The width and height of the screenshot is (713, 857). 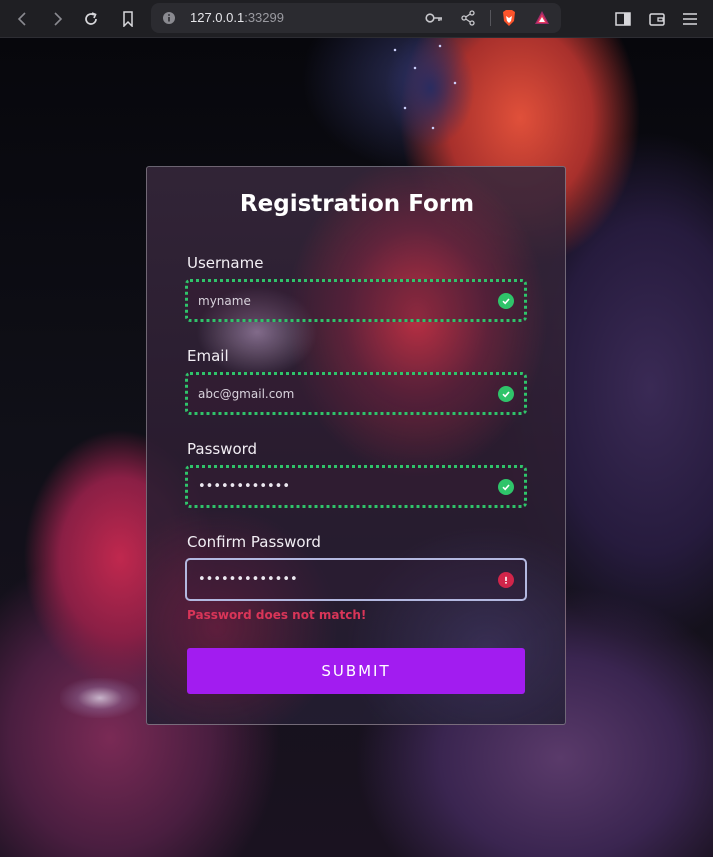 I want to click on password-input: ••••••••••••, so click(x=356, y=486).